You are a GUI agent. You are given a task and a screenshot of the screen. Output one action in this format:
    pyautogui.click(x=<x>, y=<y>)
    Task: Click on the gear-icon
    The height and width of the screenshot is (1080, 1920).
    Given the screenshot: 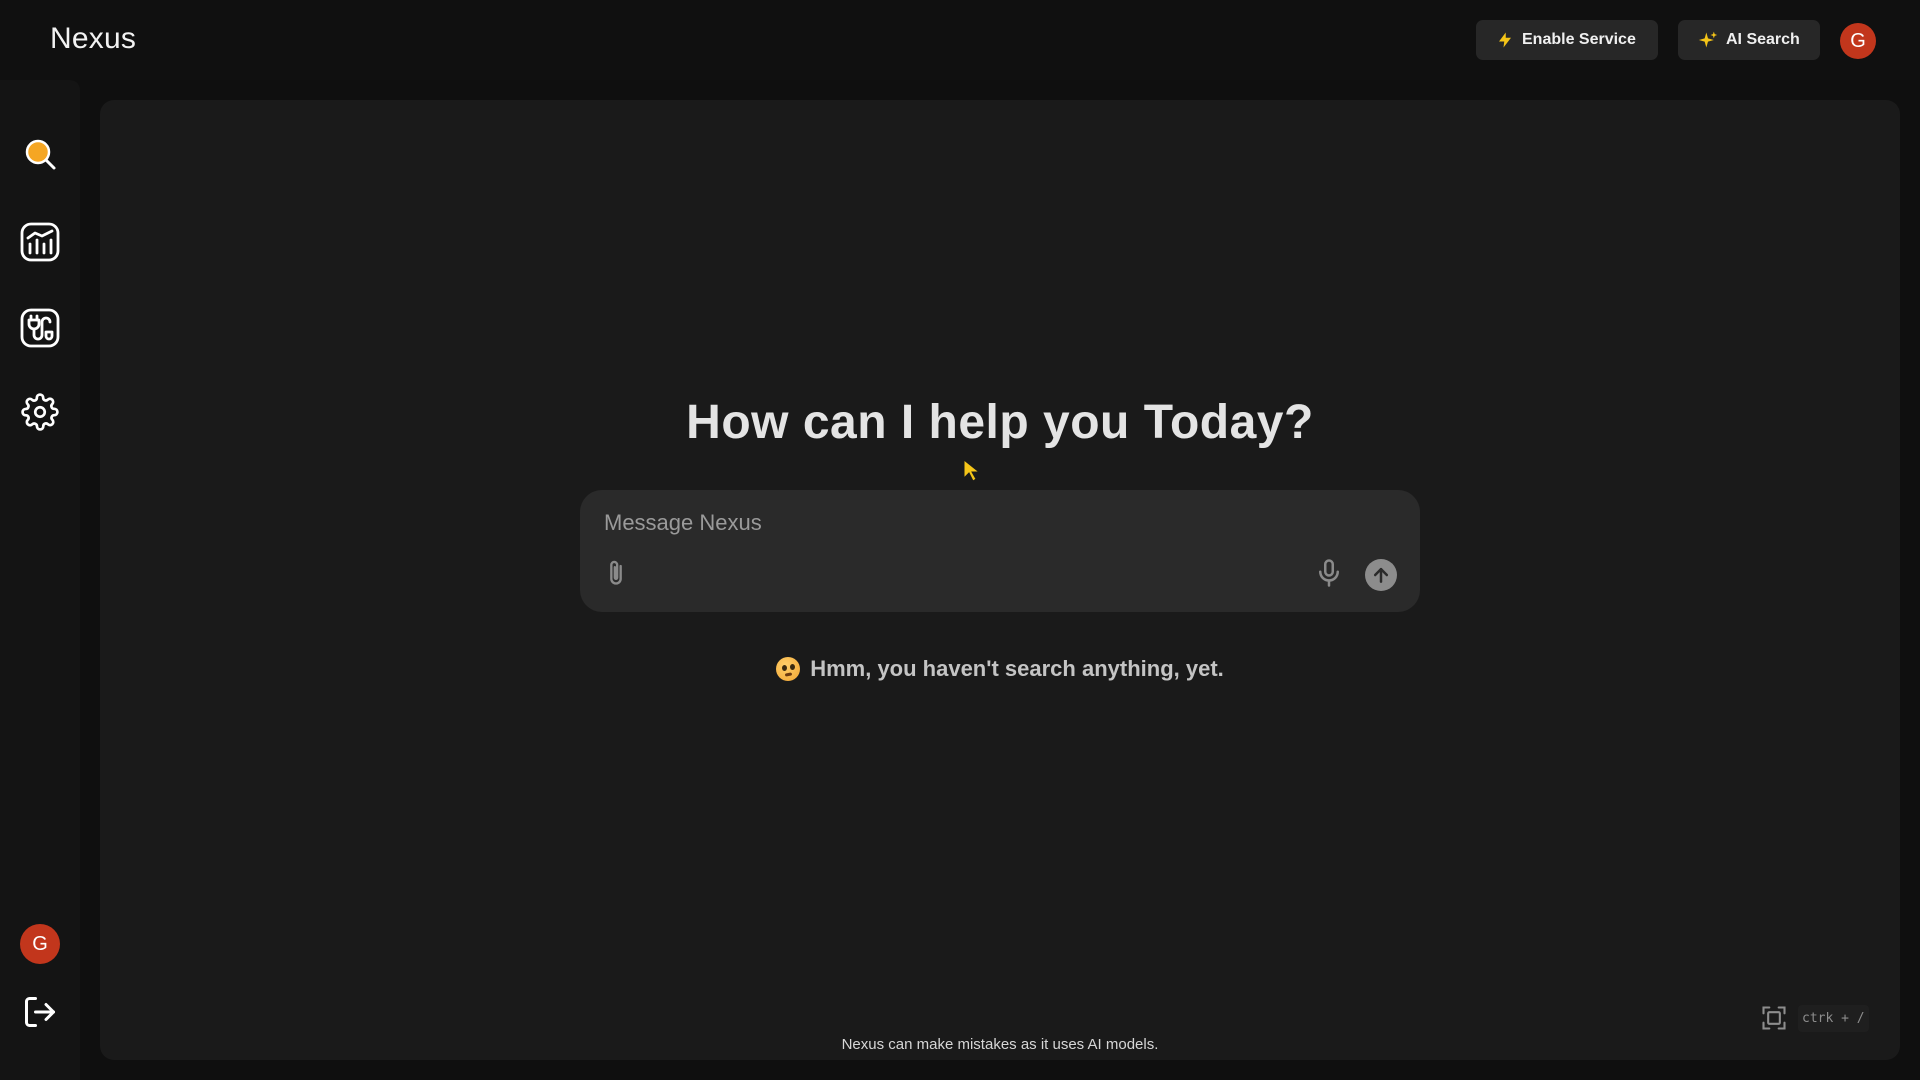 What is the action you would take?
    pyautogui.click(x=40, y=412)
    